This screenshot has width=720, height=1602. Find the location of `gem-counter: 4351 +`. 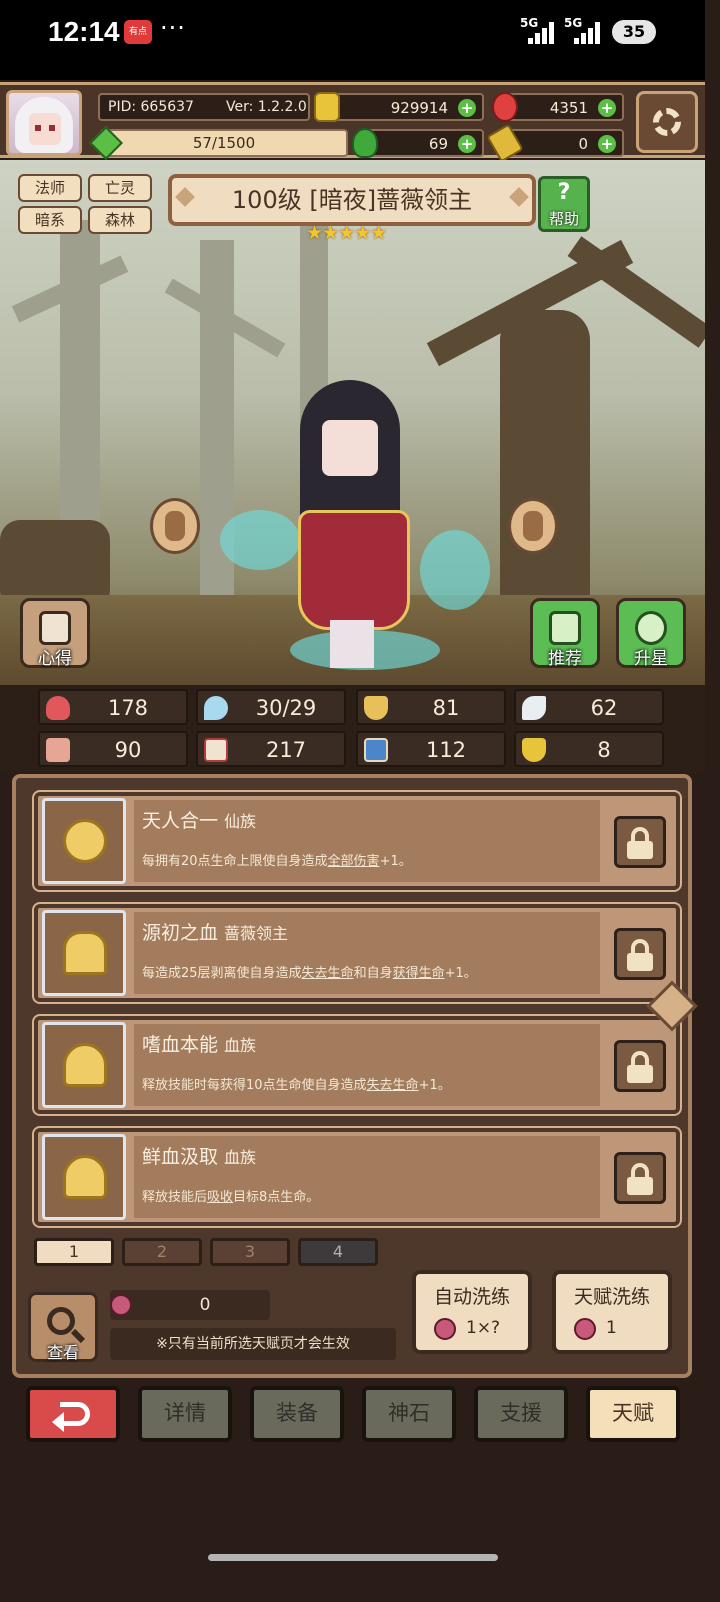

gem-counter: 4351 + is located at coordinates (558, 107).